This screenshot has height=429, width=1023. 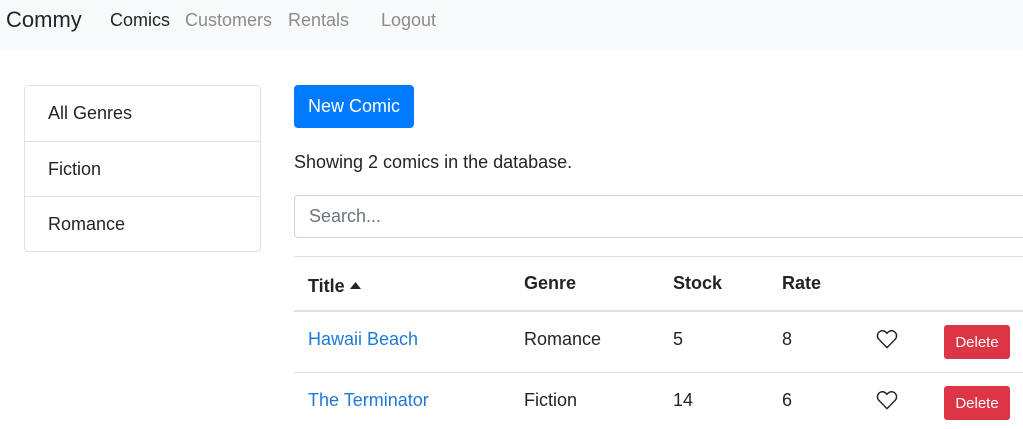 I want to click on comic-stock: 14, so click(x=683, y=400).